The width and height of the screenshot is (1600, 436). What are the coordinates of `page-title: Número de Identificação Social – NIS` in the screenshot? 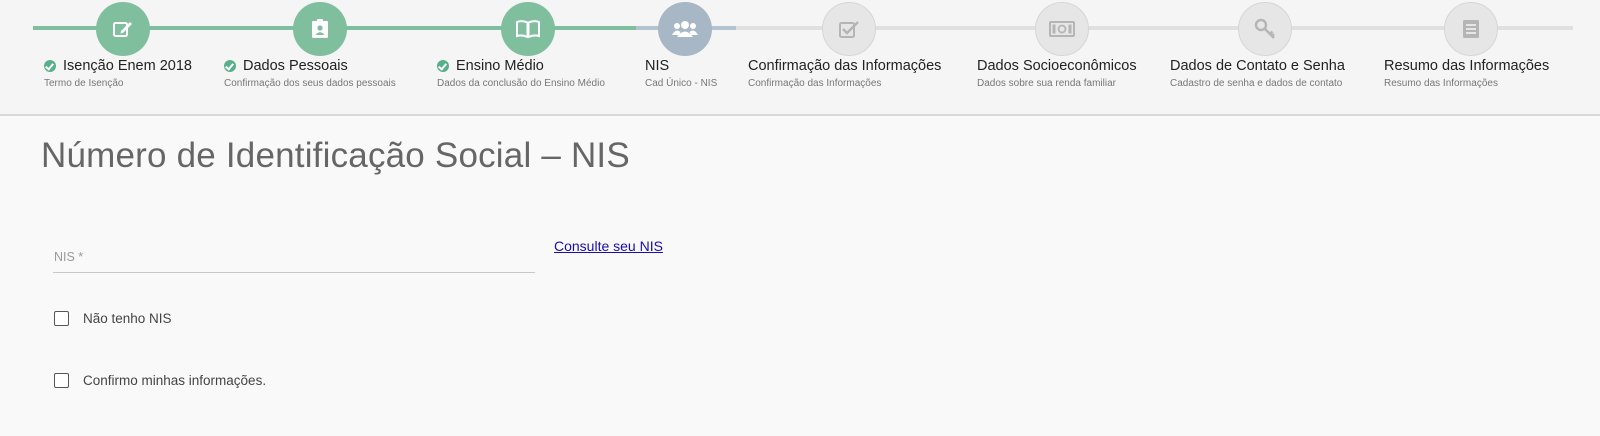 It's located at (335, 155).